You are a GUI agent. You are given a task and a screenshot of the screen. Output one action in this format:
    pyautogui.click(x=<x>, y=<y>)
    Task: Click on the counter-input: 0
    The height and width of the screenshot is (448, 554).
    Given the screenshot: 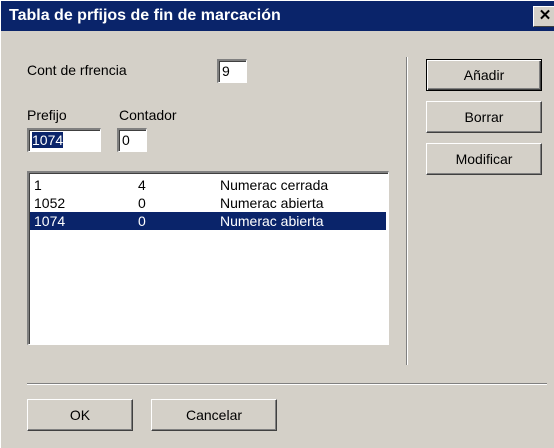 What is the action you would take?
    pyautogui.click(x=132, y=140)
    